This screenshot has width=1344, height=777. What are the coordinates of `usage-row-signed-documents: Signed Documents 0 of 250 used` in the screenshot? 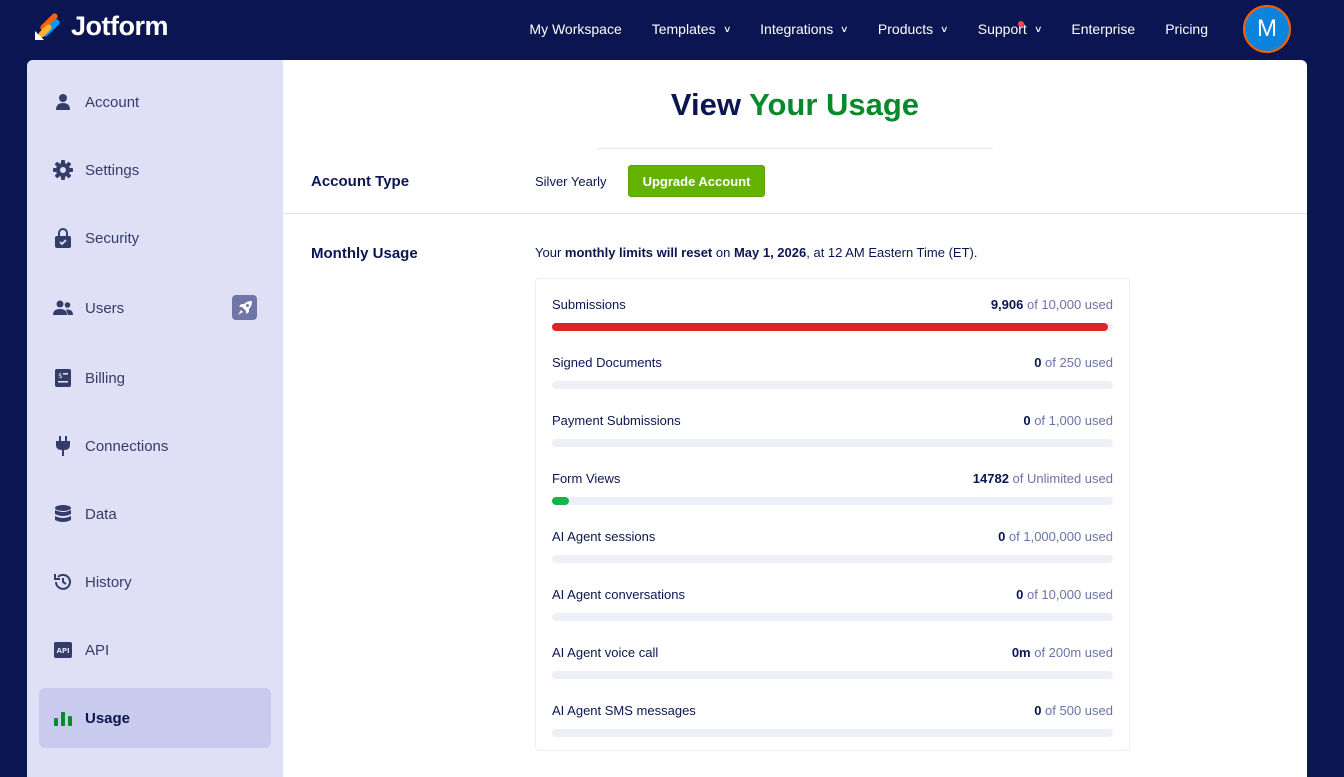 It's located at (832, 384).